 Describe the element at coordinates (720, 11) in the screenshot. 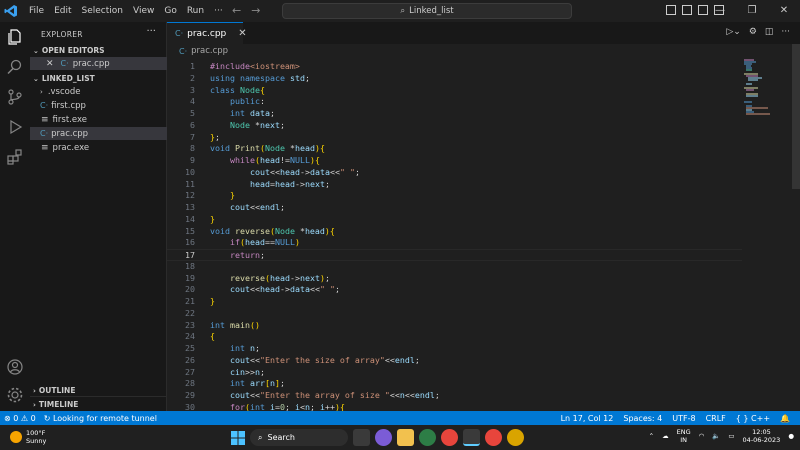

I see `minimize-icon: —` at that location.